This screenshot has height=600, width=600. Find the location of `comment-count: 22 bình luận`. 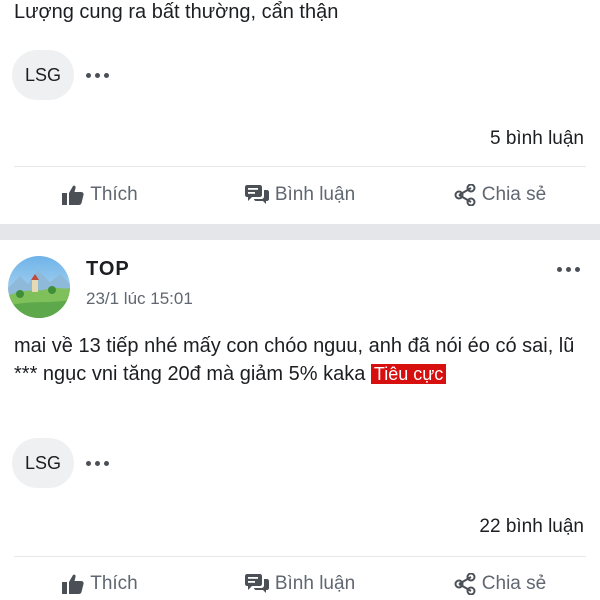

comment-count: 22 bình luận is located at coordinates (531, 527).